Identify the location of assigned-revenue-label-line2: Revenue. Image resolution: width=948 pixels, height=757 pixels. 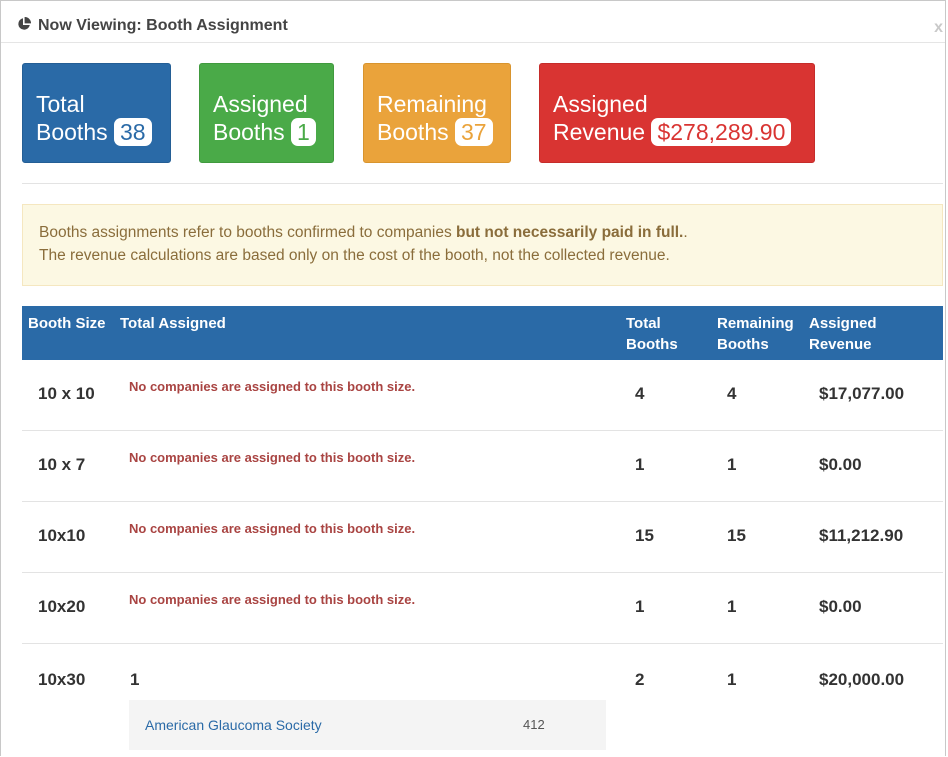
(599, 132).